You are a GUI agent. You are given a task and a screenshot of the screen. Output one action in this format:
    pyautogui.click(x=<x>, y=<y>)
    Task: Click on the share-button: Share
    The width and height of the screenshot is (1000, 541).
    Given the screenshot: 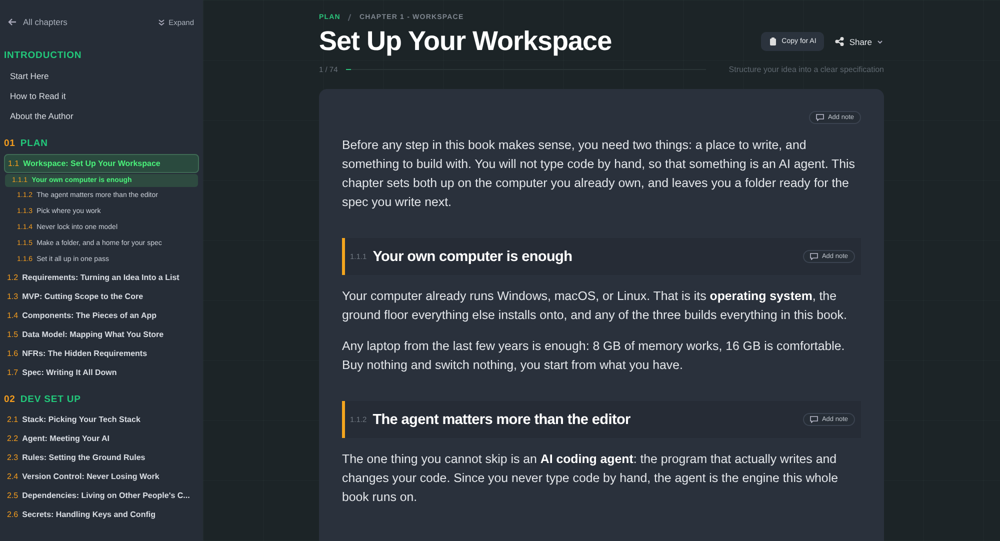 What is the action you would take?
    pyautogui.click(x=859, y=42)
    